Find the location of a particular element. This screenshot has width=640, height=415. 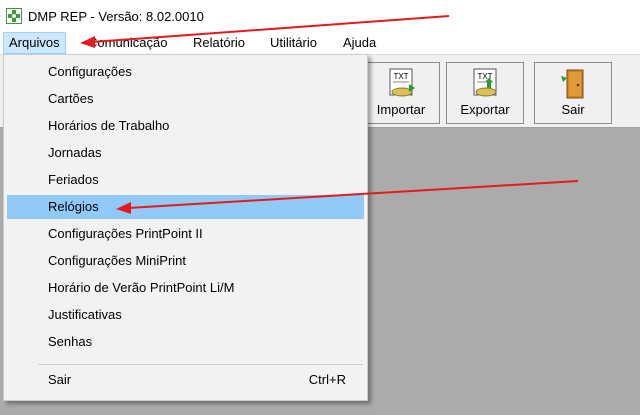

exit-door-icon is located at coordinates (572, 84).